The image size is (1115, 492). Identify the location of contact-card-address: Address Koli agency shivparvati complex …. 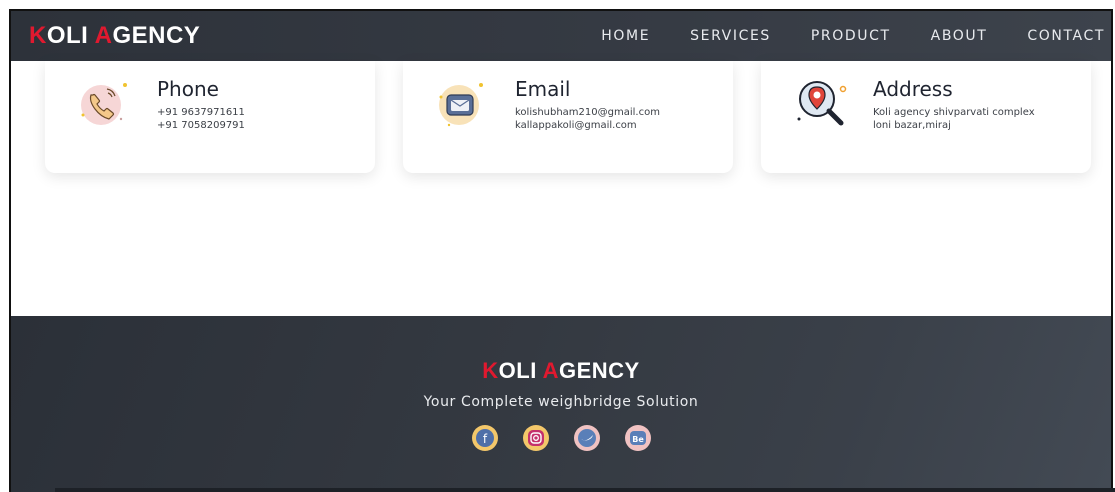
(926, 117).